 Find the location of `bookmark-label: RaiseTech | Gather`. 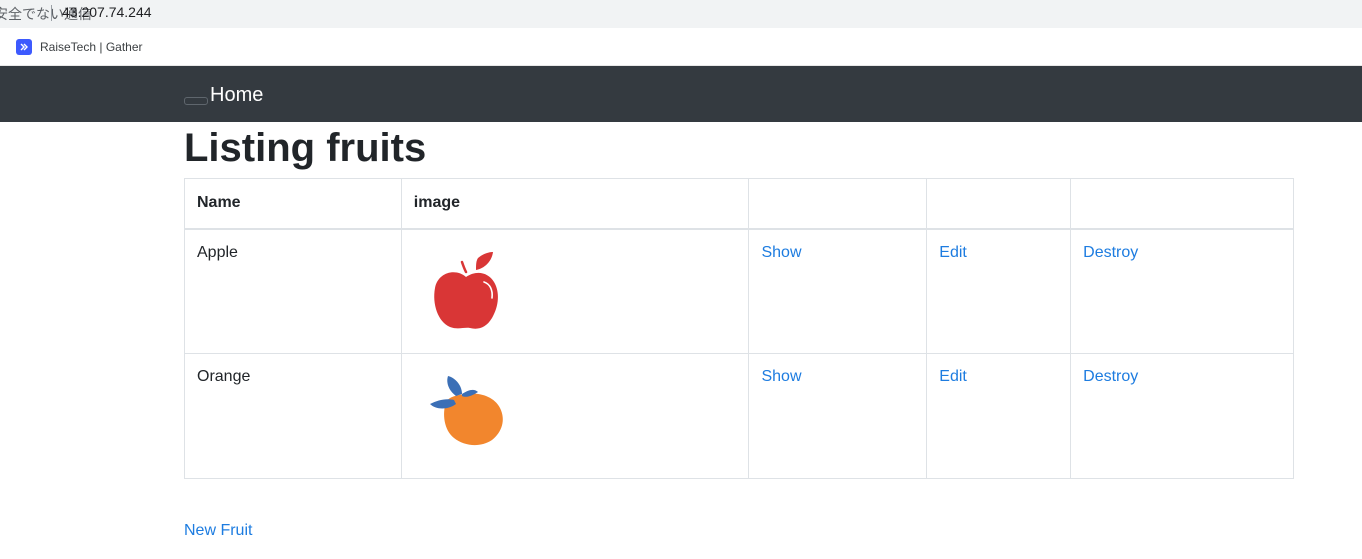

bookmark-label: RaiseTech | Gather is located at coordinates (91, 47).